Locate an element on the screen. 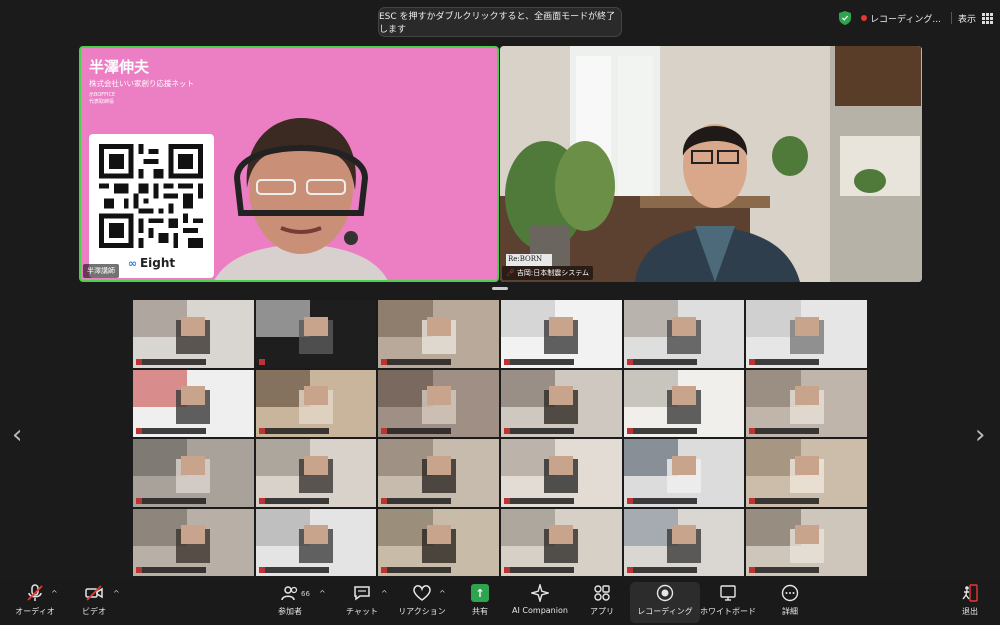  top-right-status: レコーディング... 表示 is located at coordinates (916, 18).